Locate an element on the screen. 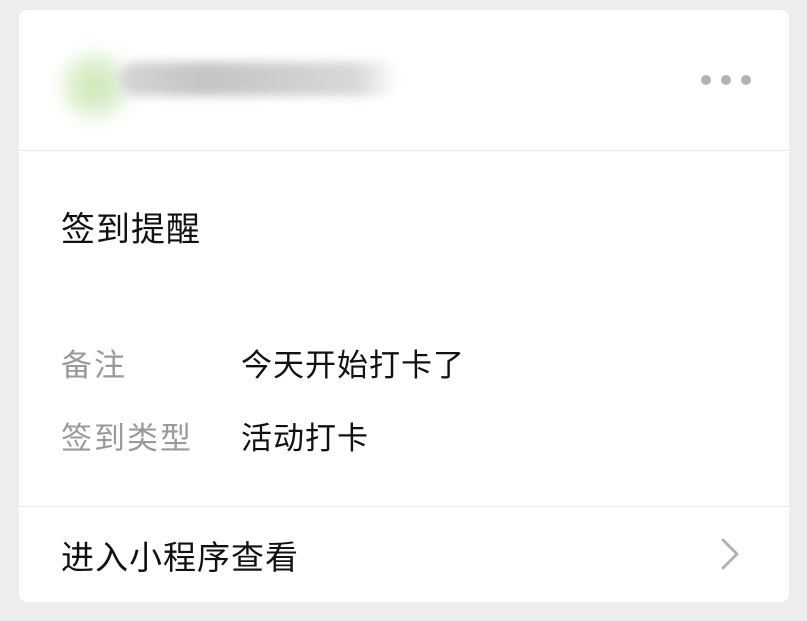  field-label: 备注 is located at coordinates (94, 366).